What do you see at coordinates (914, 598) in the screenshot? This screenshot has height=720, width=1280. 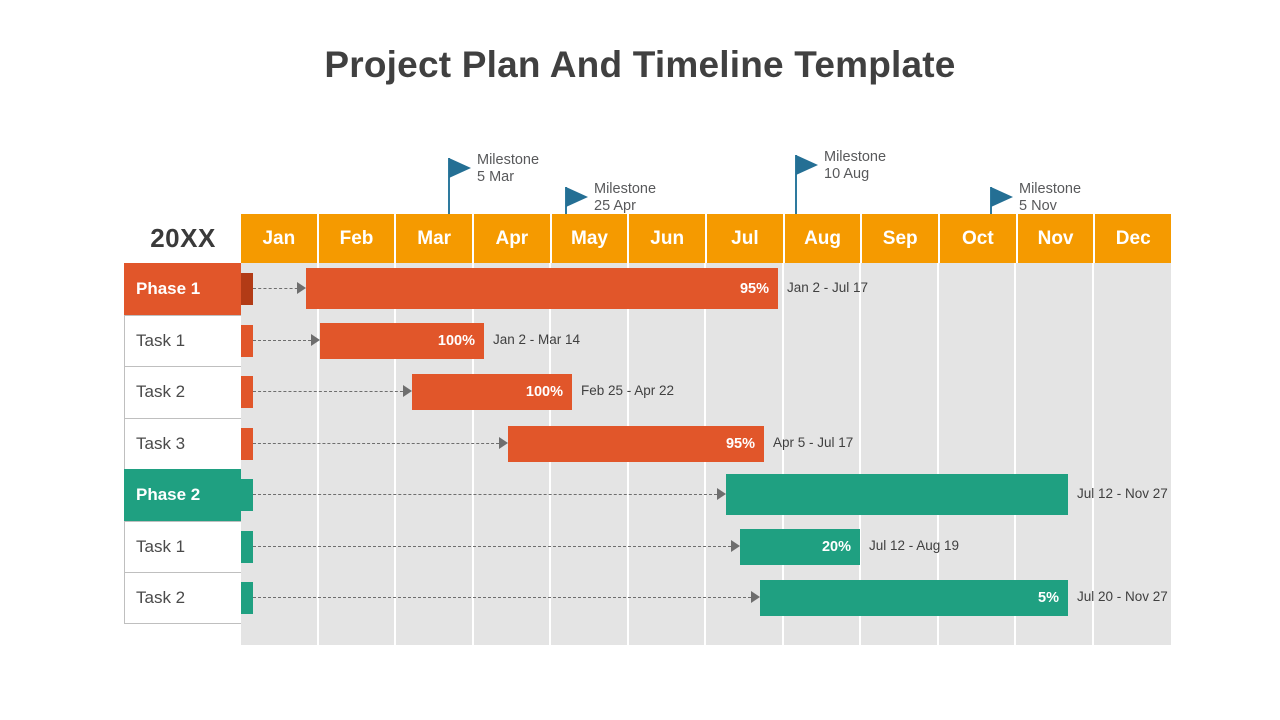 I see `gantt-bar-task-2-2: 5%` at bounding box center [914, 598].